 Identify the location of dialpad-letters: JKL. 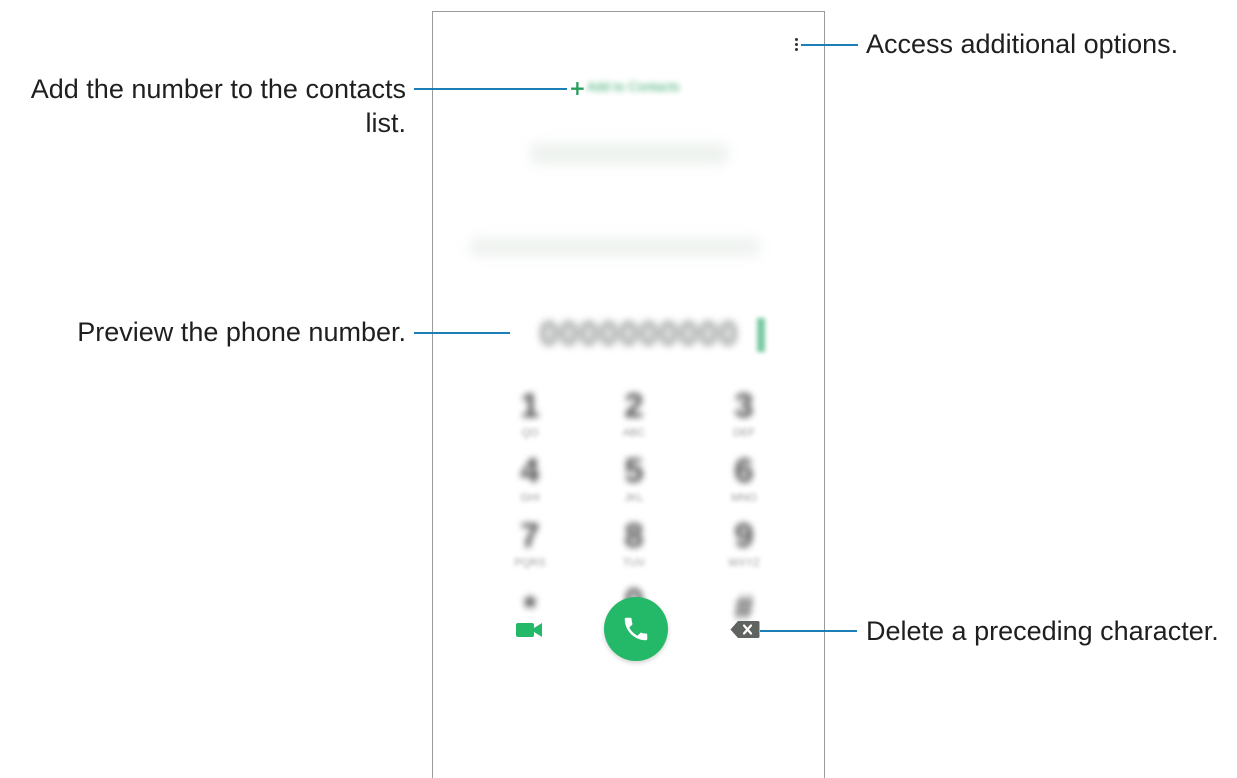
(634, 498).